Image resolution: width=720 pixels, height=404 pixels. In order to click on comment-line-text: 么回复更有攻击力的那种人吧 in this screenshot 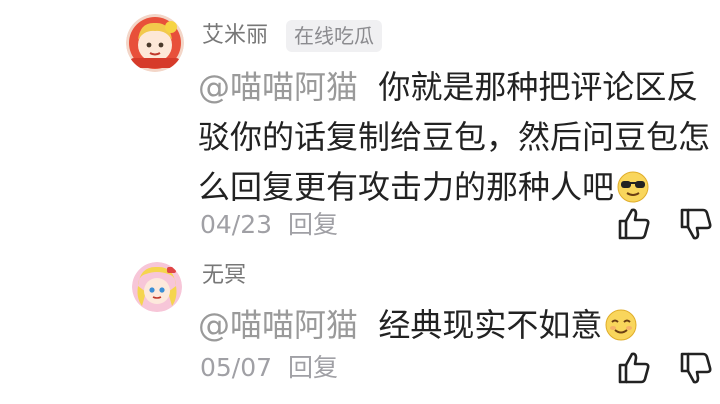, I will do `click(406, 187)`.